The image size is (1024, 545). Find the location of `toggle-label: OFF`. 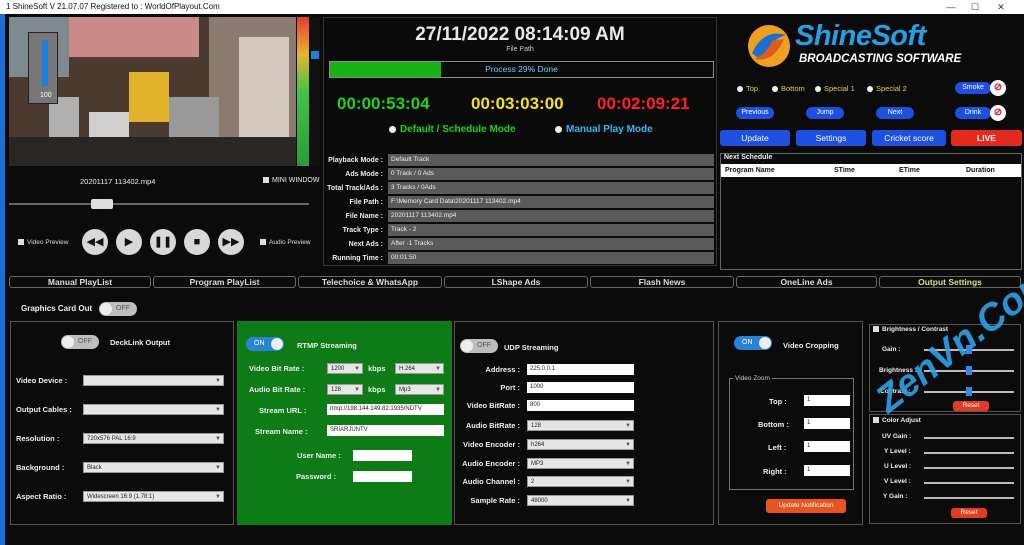

toggle-label: OFF is located at coordinates (85, 341).